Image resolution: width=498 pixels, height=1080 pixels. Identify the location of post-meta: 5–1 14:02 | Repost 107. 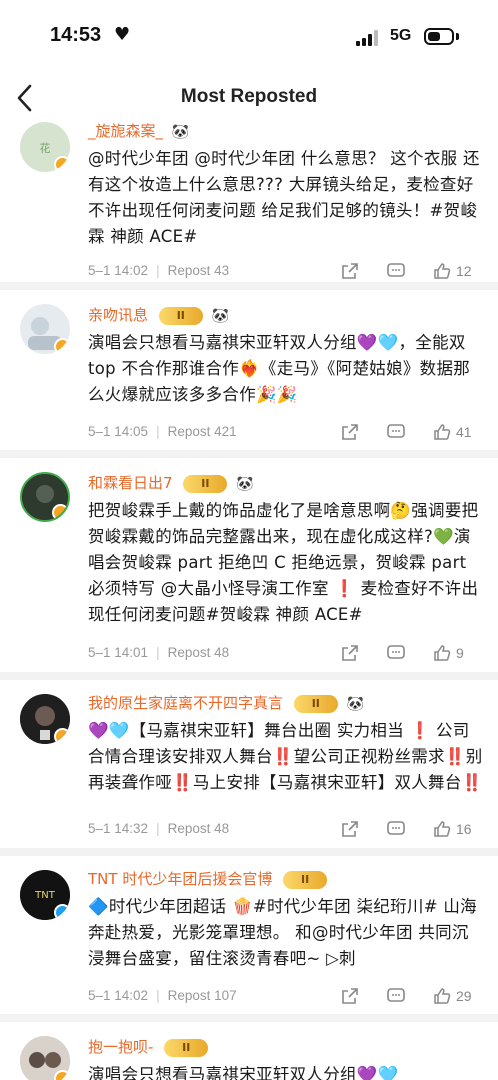
(162, 995).